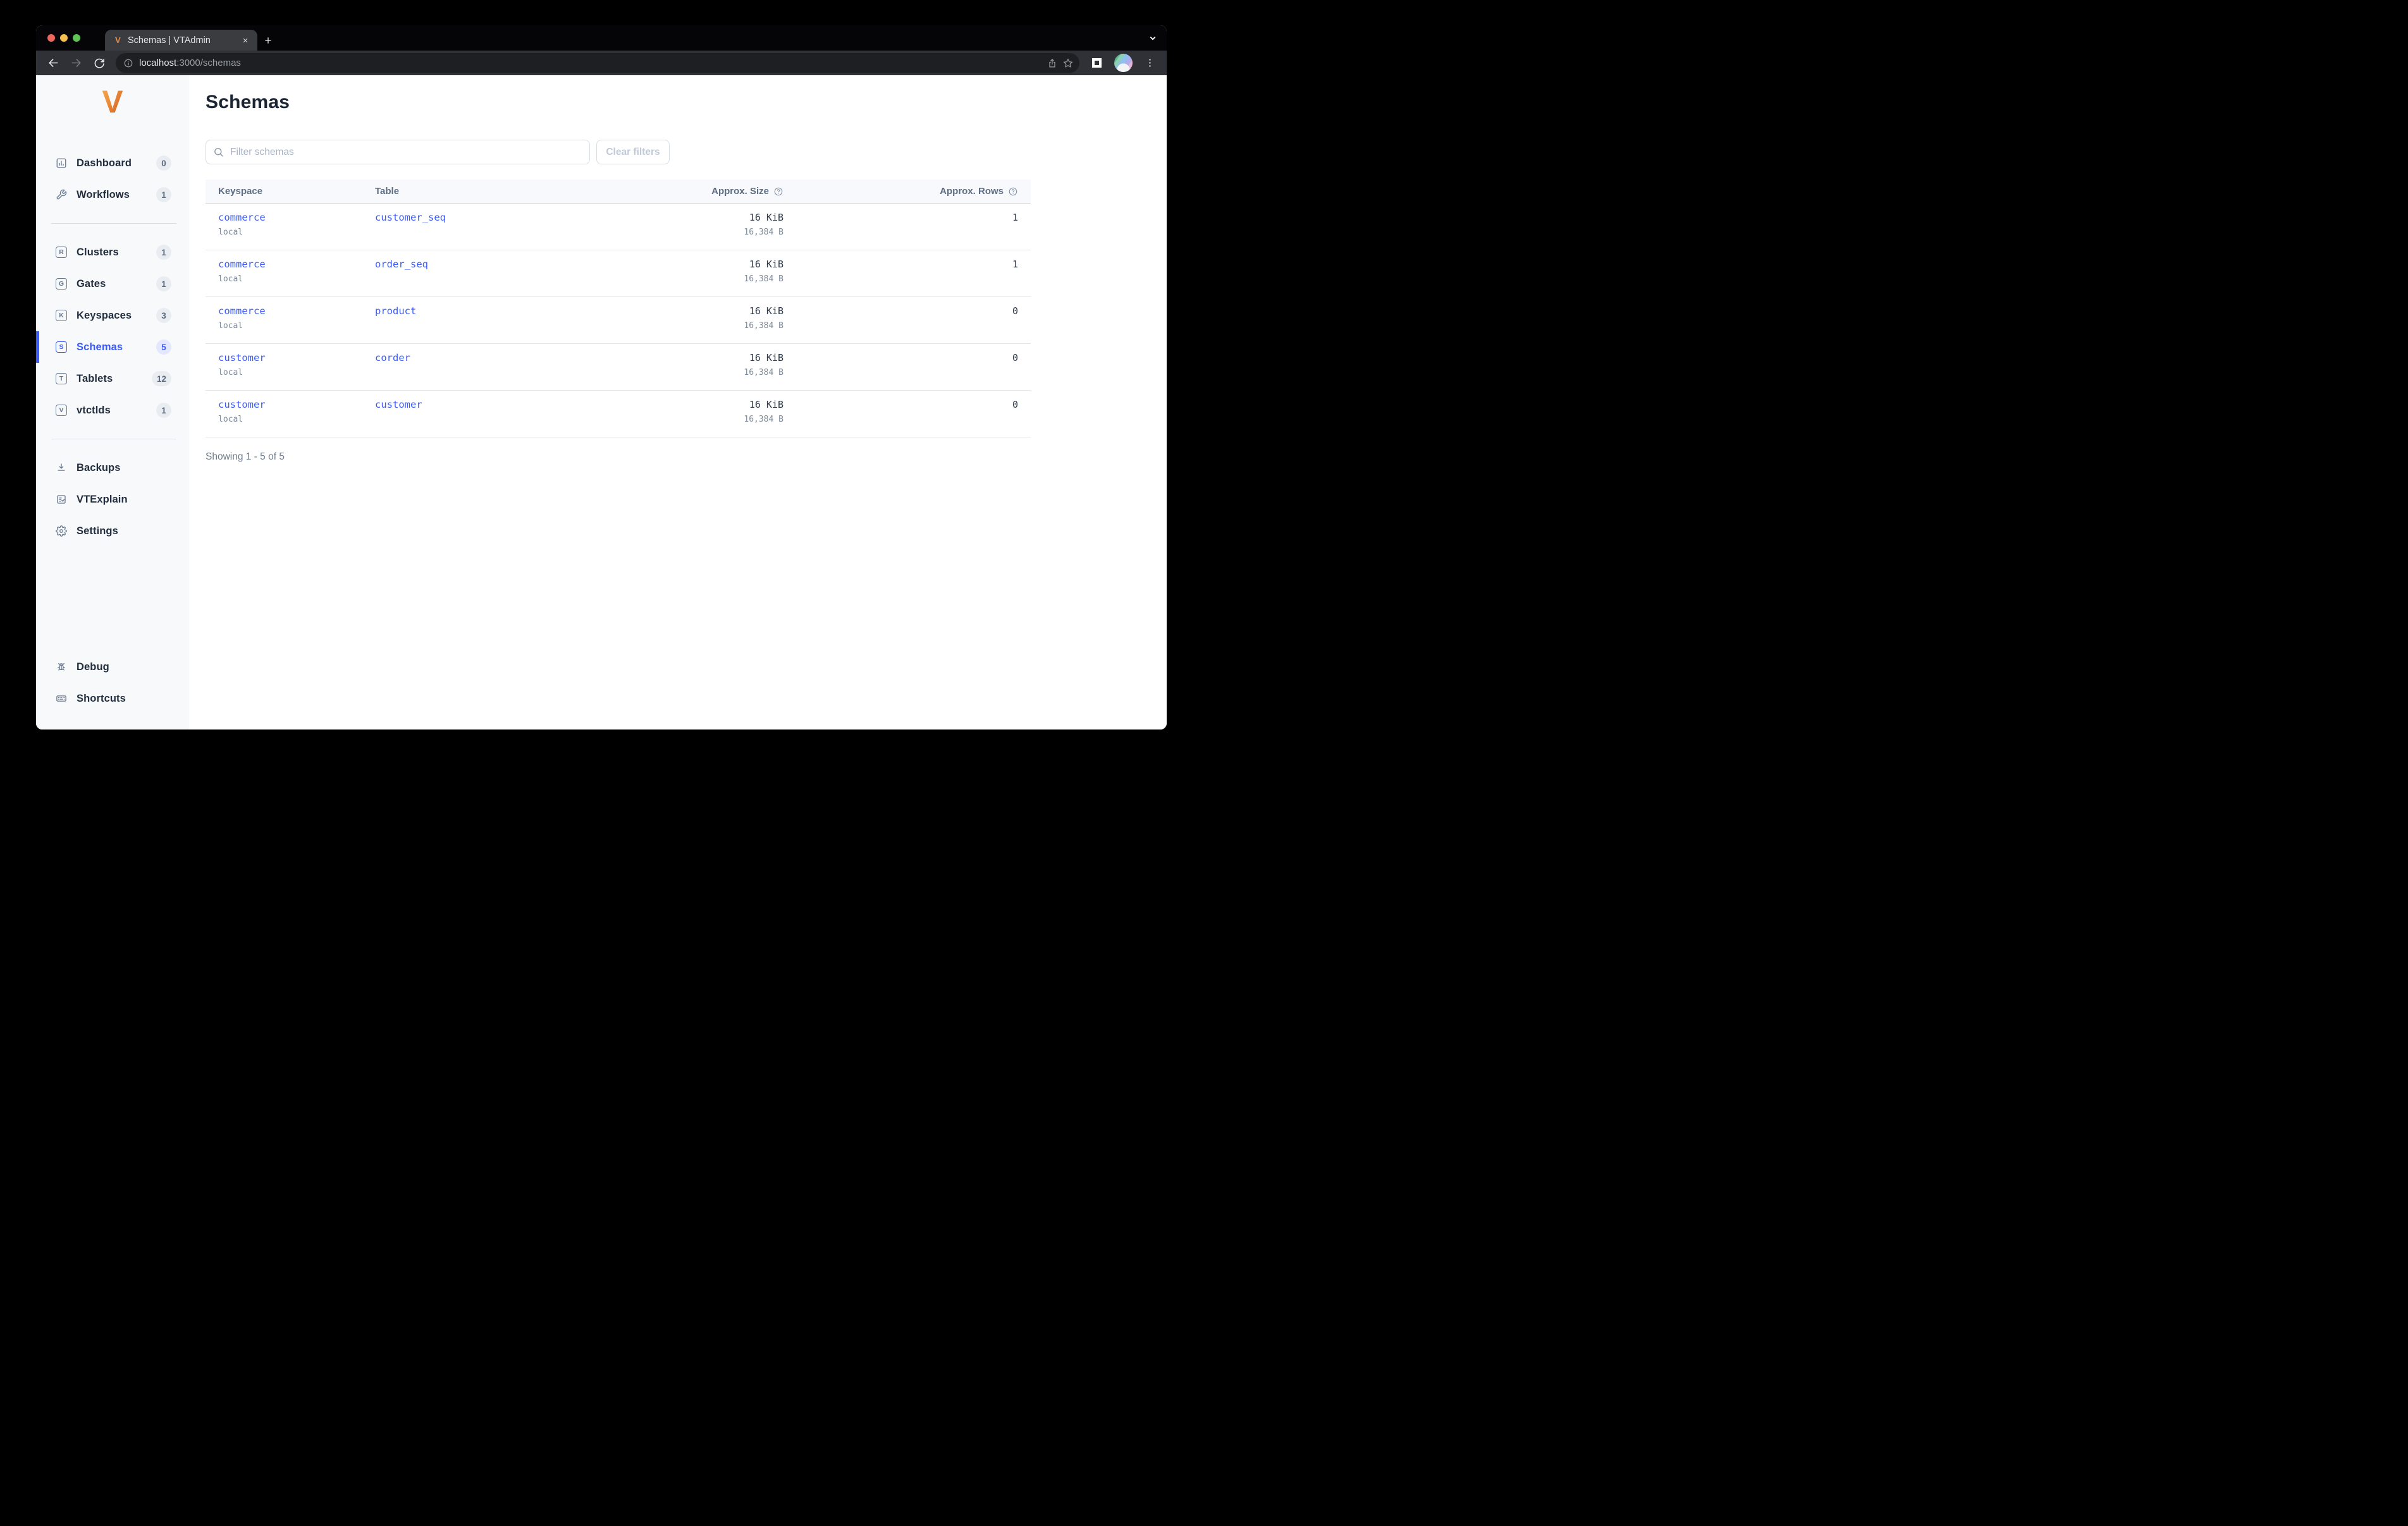 This screenshot has width=2408, height=1526. Describe the element at coordinates (61, 467) in the screenshot. I see `download-icon` at that location.